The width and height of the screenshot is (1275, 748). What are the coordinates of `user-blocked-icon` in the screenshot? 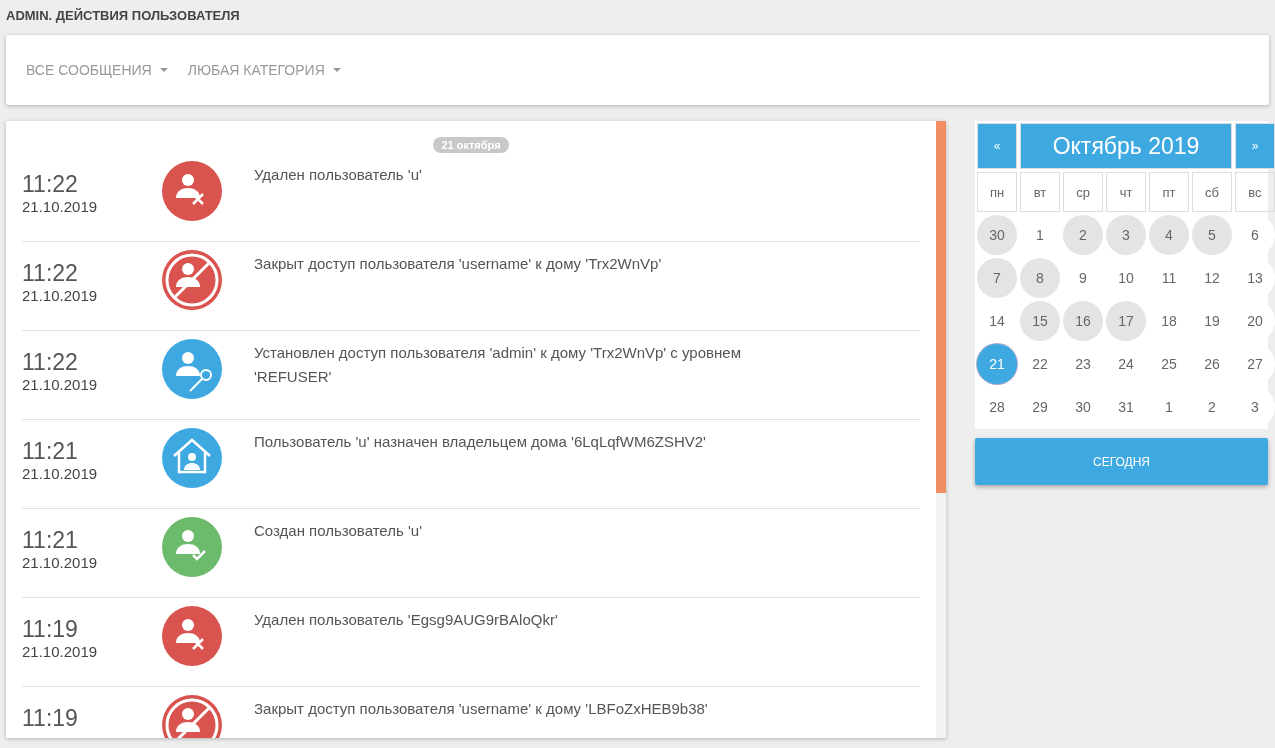 It's located at (192, 280).